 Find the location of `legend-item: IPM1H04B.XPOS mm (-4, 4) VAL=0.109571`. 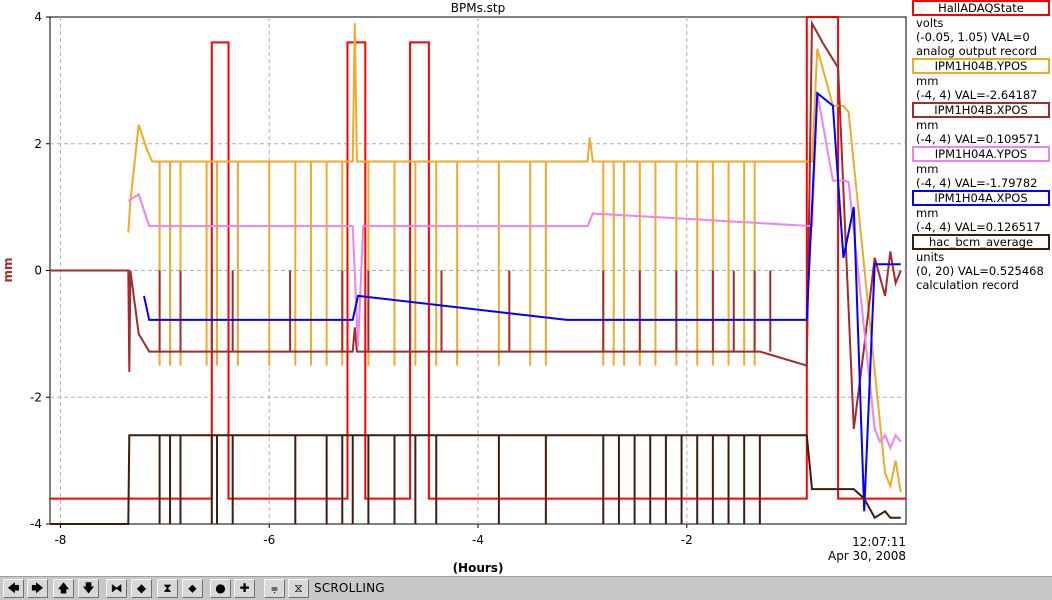

legend-item: IPM1H04B.XPOS mm (-4, 4) VAL=0.109571 is located at coordinates (982, 124).